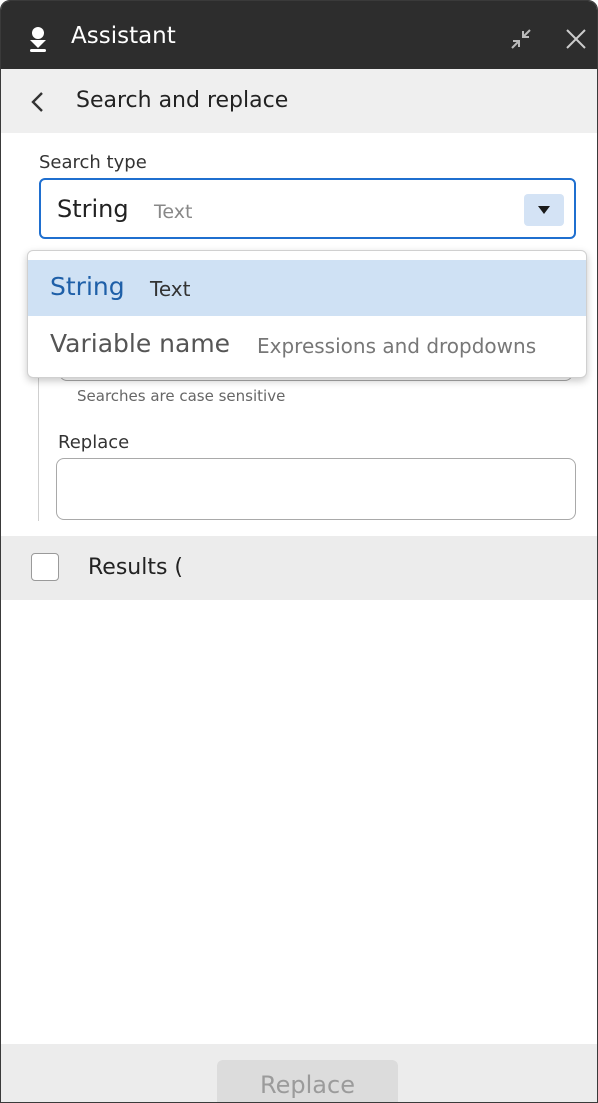 This screenshot has height=1103, width=598. What do you see at coordinates (576, 39) in the screenshot?
I see `close-icon` at bounding box center [576, 39].